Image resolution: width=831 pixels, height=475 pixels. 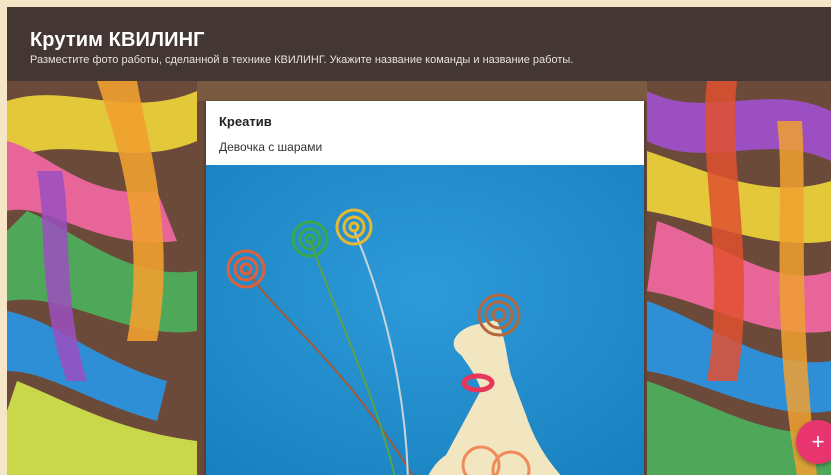 What do you see at coordinates (117, 40) in the screenshot?
I see `board-title: Крутим КВИЛИНГ` at bounding box center [117, 40].